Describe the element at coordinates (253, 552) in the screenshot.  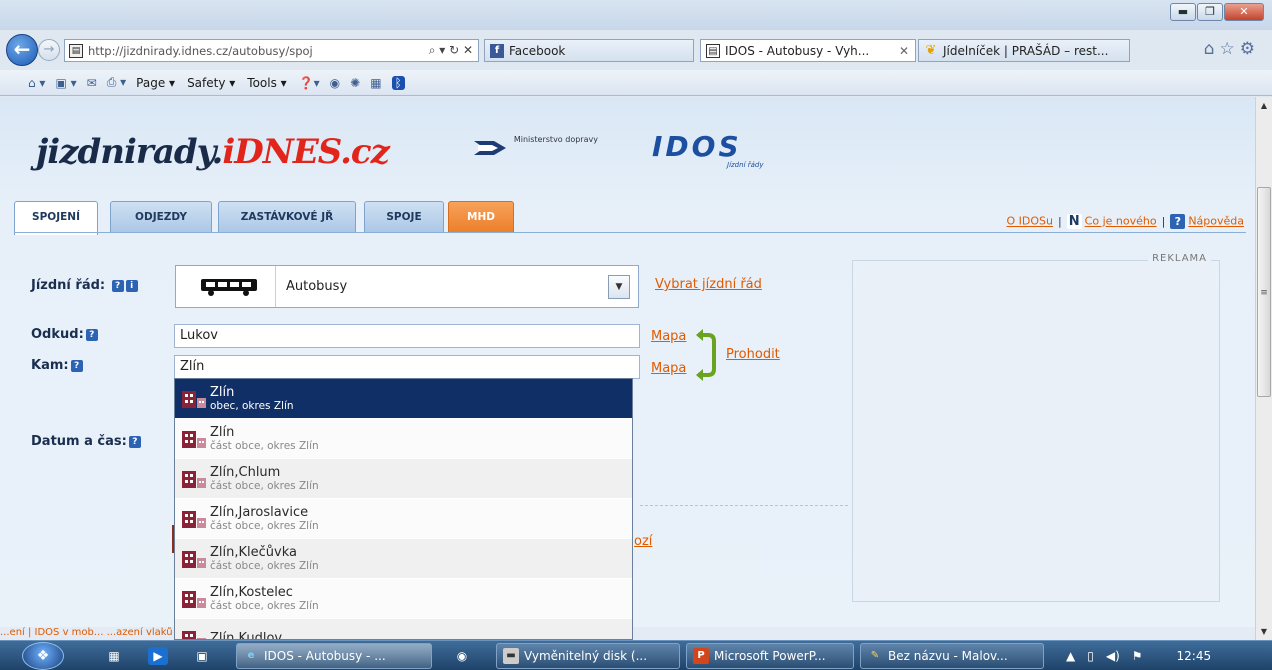
I see `autocomplete-name: Zlín,Klečůvka` at that location.